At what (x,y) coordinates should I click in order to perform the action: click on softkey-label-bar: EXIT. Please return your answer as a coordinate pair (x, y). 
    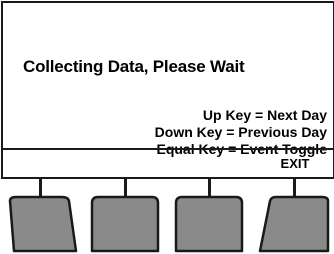
    Looking at the image, I should click on (168, 163).